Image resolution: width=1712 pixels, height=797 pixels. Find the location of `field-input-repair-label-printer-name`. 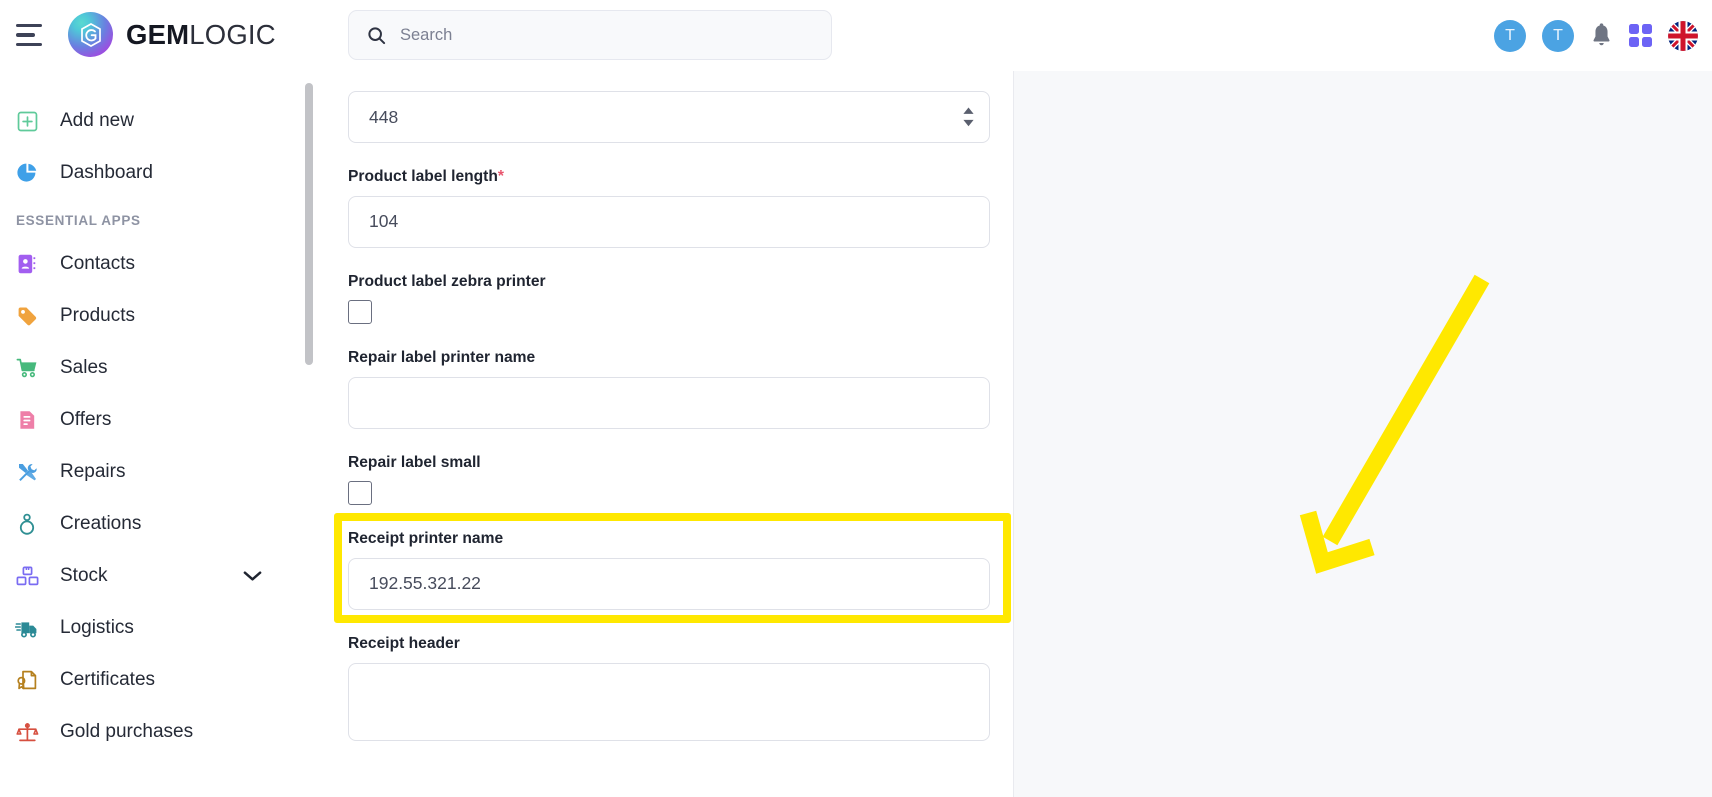

field-input-repair-label-printer-name is located at coordinates (669, 402).